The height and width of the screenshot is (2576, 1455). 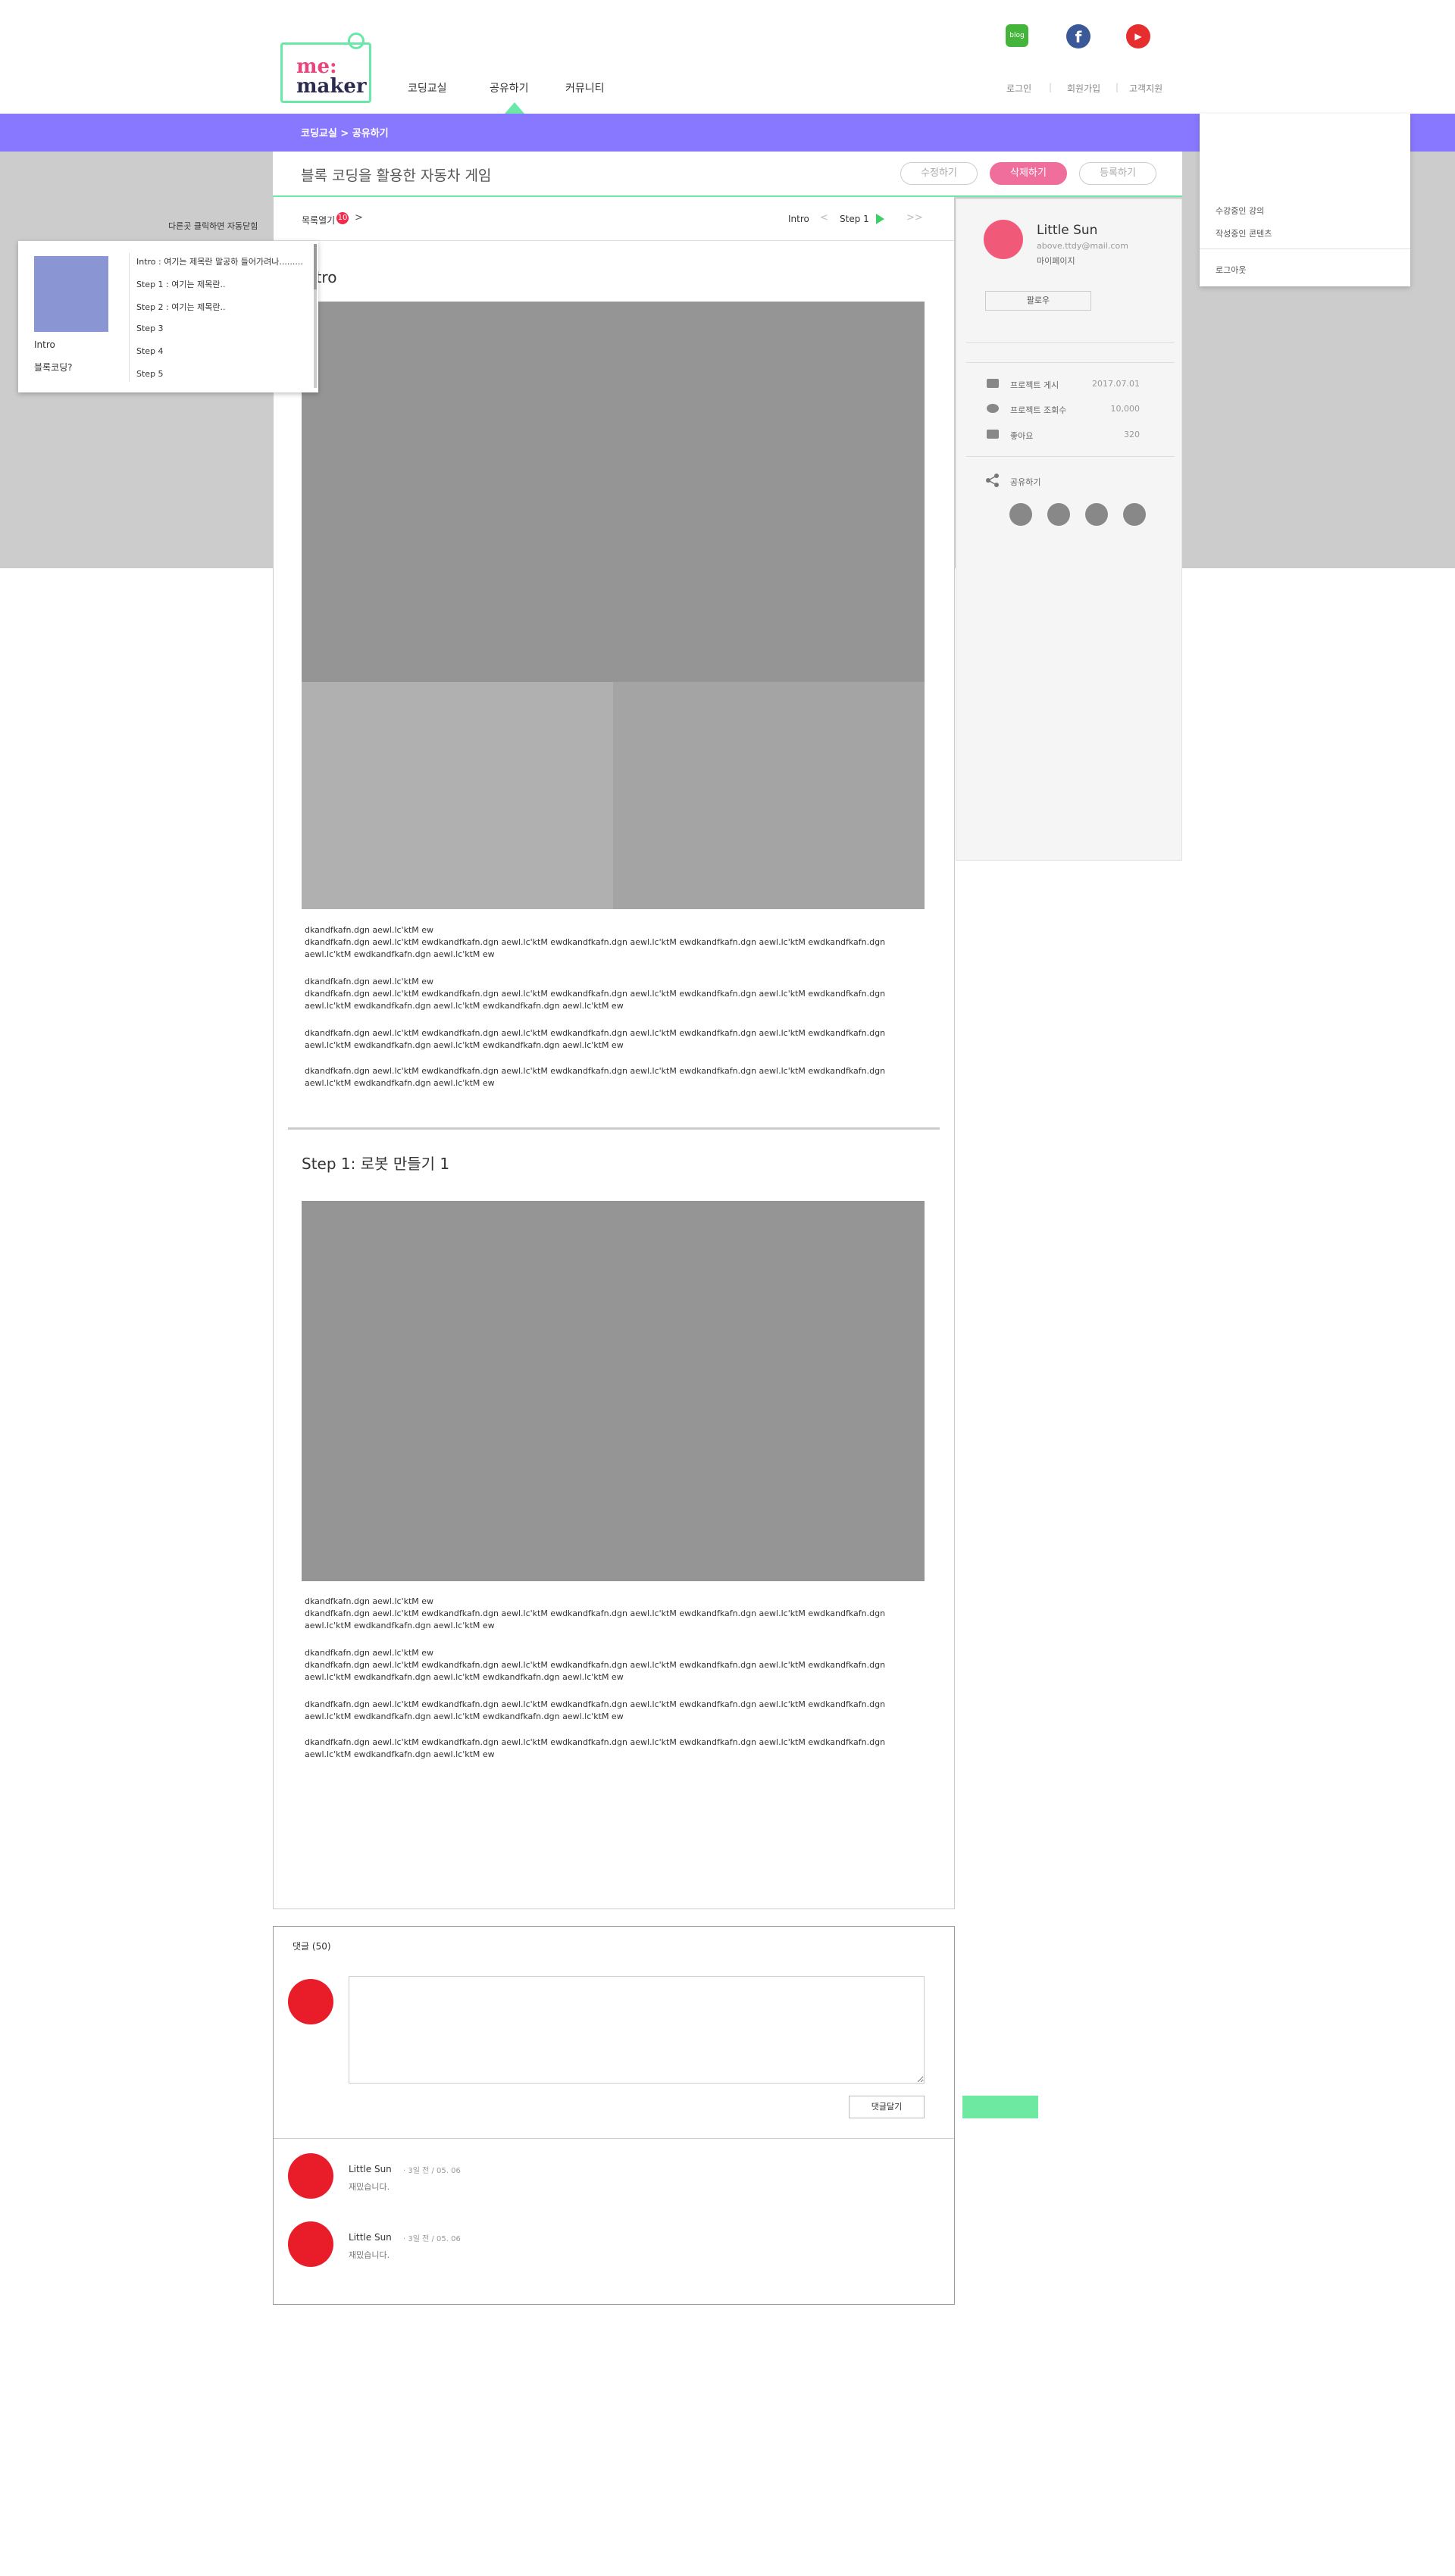 What do you see at coordinates (614, 2138) in the screenshot?
I see `comment-divider` at bounding box center [614, 2138].